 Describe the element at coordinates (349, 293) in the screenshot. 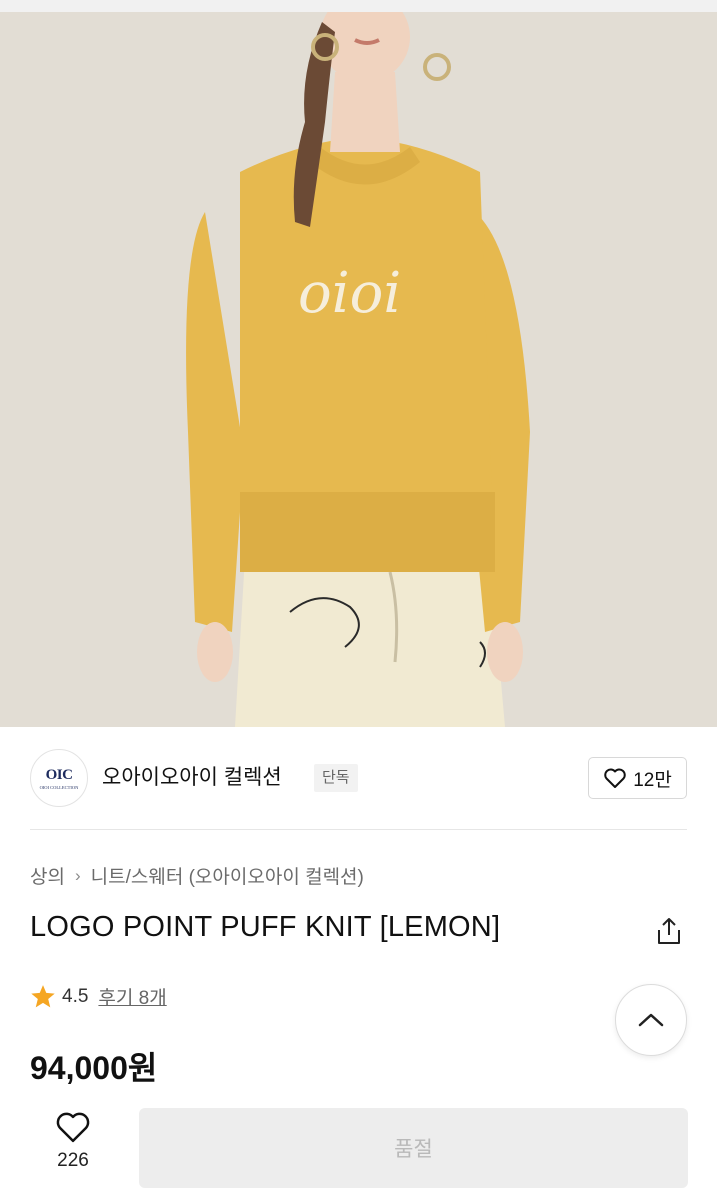

I see `sweater-logo-text: oioi` at that location.